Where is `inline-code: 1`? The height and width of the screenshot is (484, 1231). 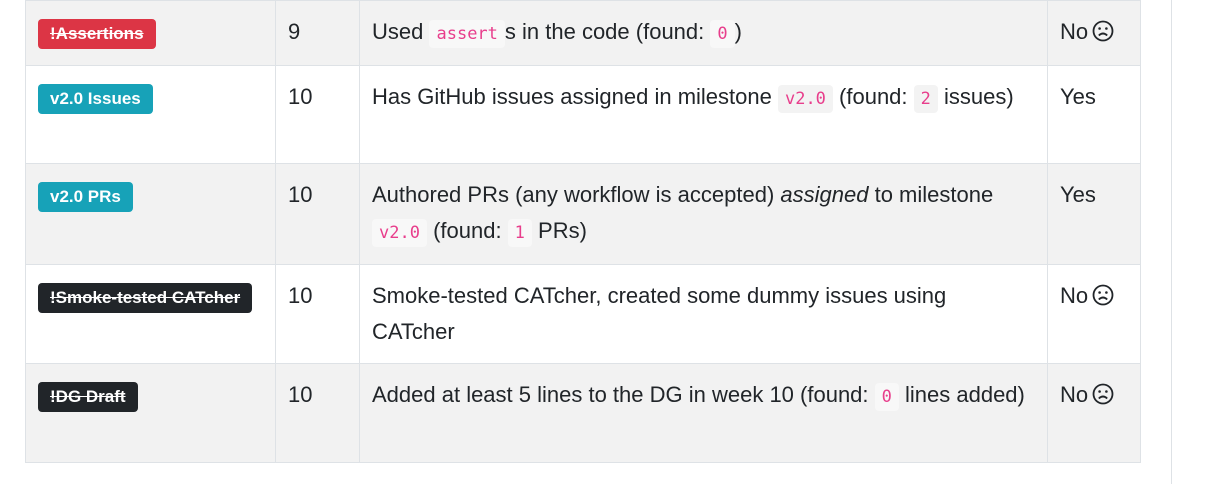
inline-code: 1 is located at coordinates (519, 233).